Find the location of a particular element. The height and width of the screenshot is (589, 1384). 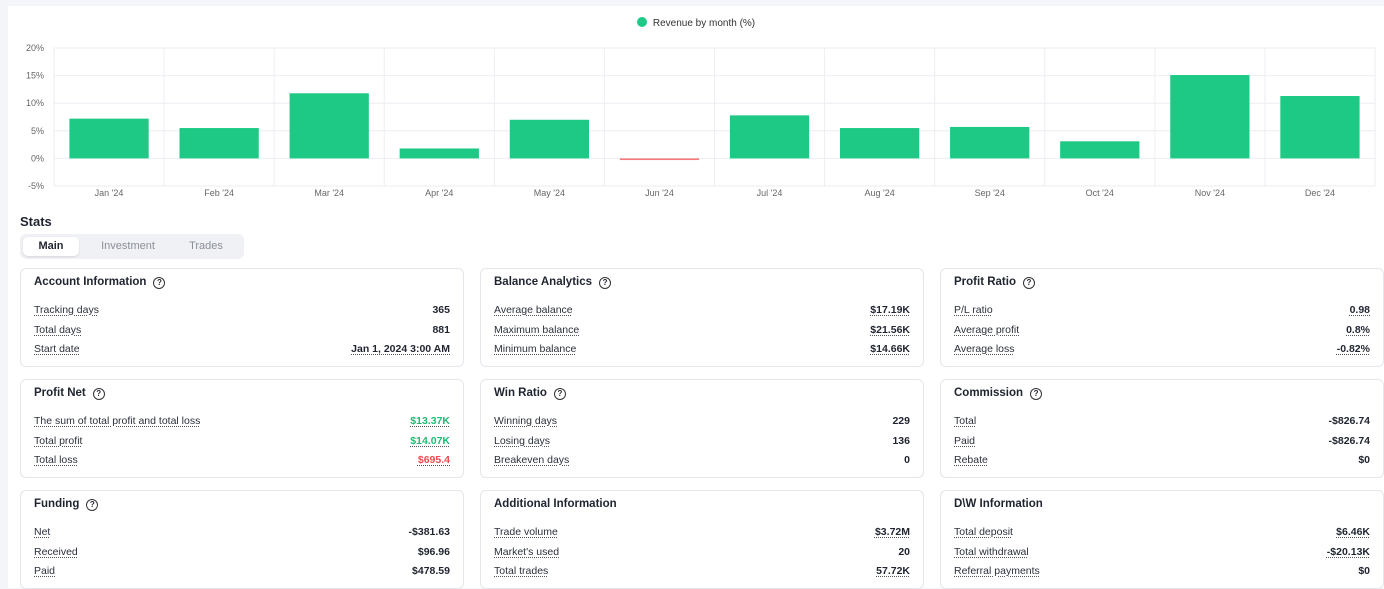

stat-label: Tracking days is located at coordinates (66, 310).